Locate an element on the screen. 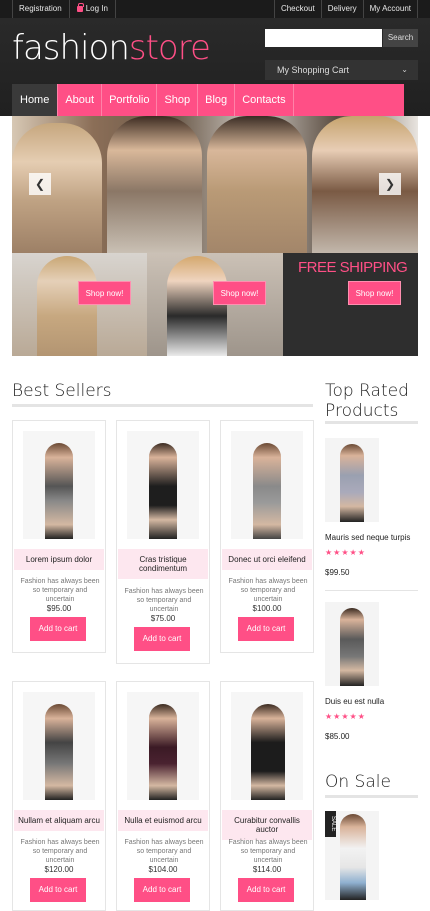 The image size is (430, 911). product-price: $95.00 is located at coordinates (59, 608).